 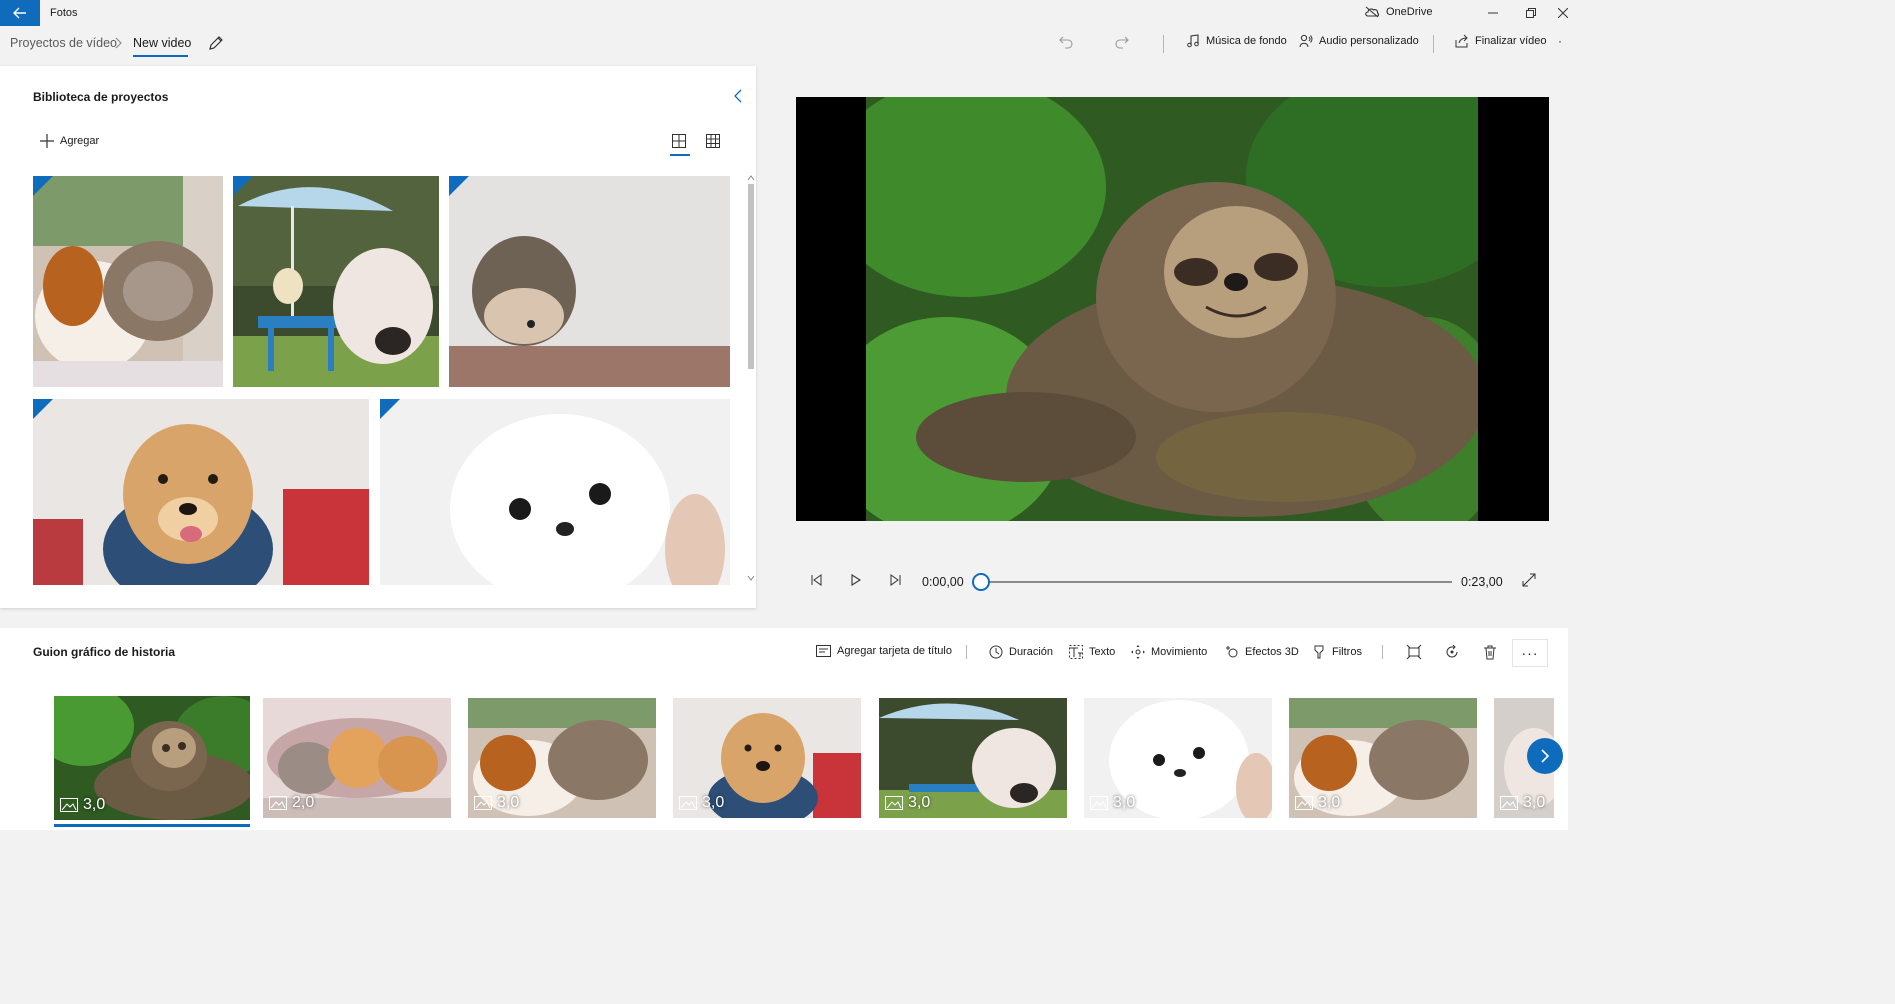 I want to click on playback-controls: 0:00,00 0:23,00, so click(x=1172, y=582).